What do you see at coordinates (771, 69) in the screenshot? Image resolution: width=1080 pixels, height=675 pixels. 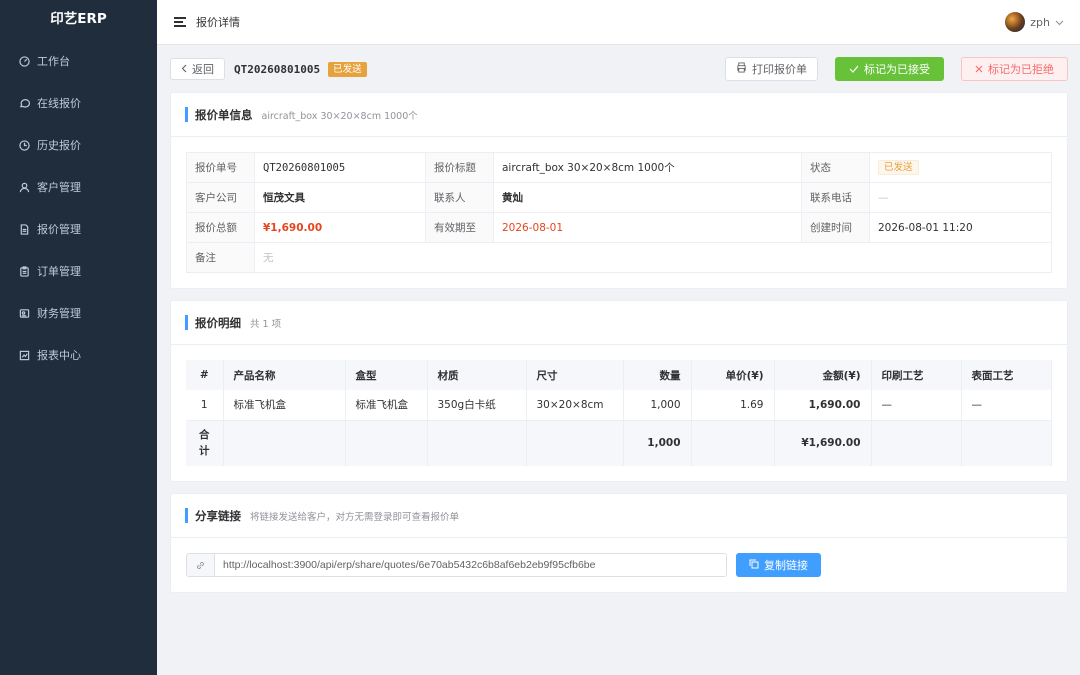 I see `print-quote-button: 打印报价单` at bounding box center [771, 69].